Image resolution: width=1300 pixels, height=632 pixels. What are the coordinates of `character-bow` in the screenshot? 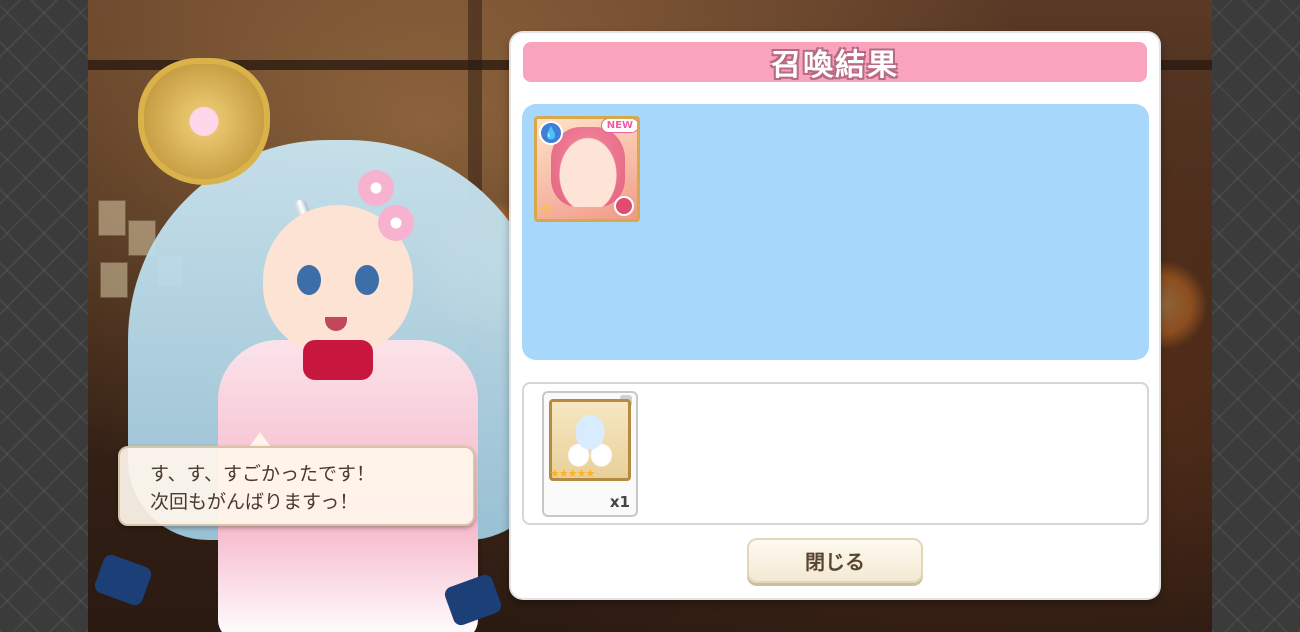 It's located at (338, 360).